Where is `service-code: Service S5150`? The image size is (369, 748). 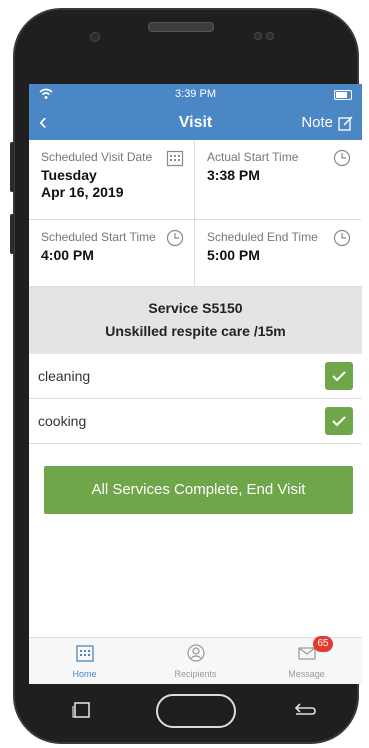 service-code: Service S5150 is located at coordinates (195, 308).